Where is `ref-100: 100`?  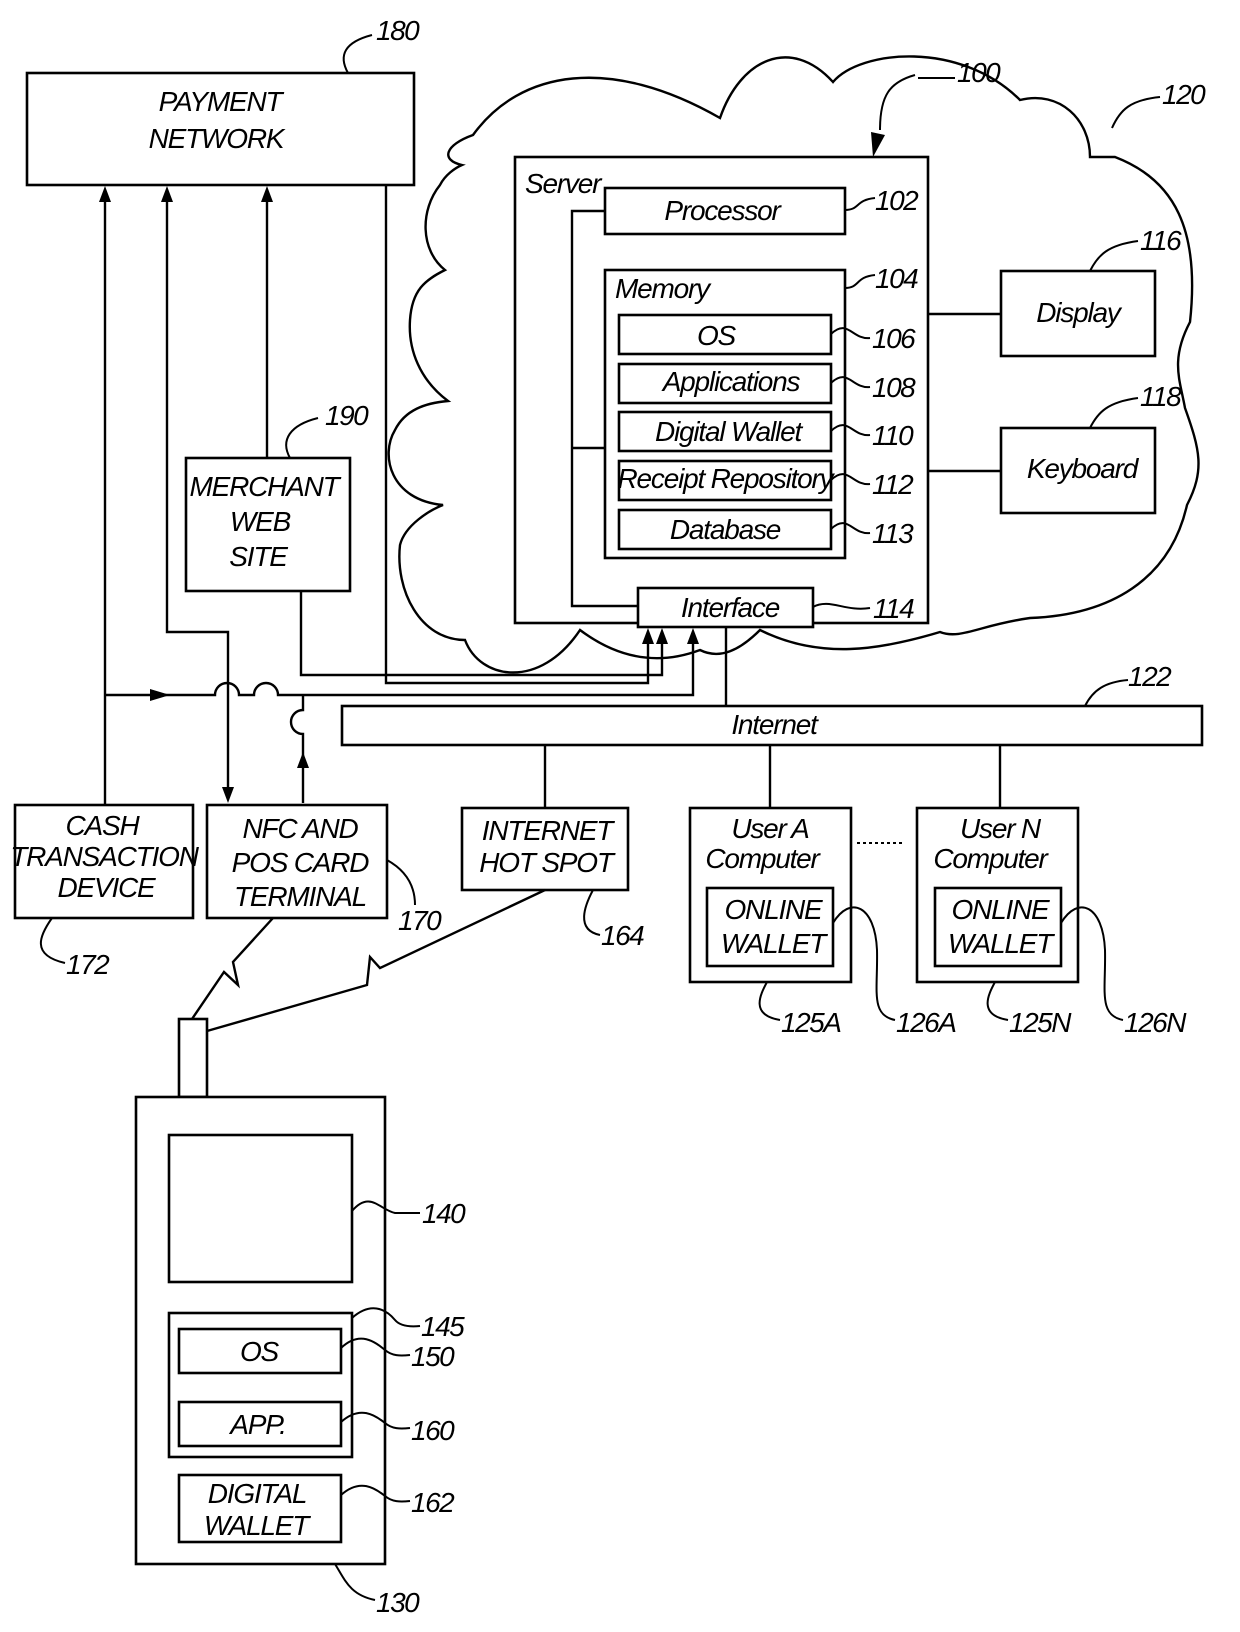 ref-100: 100 is located at coordinates (979, 72).